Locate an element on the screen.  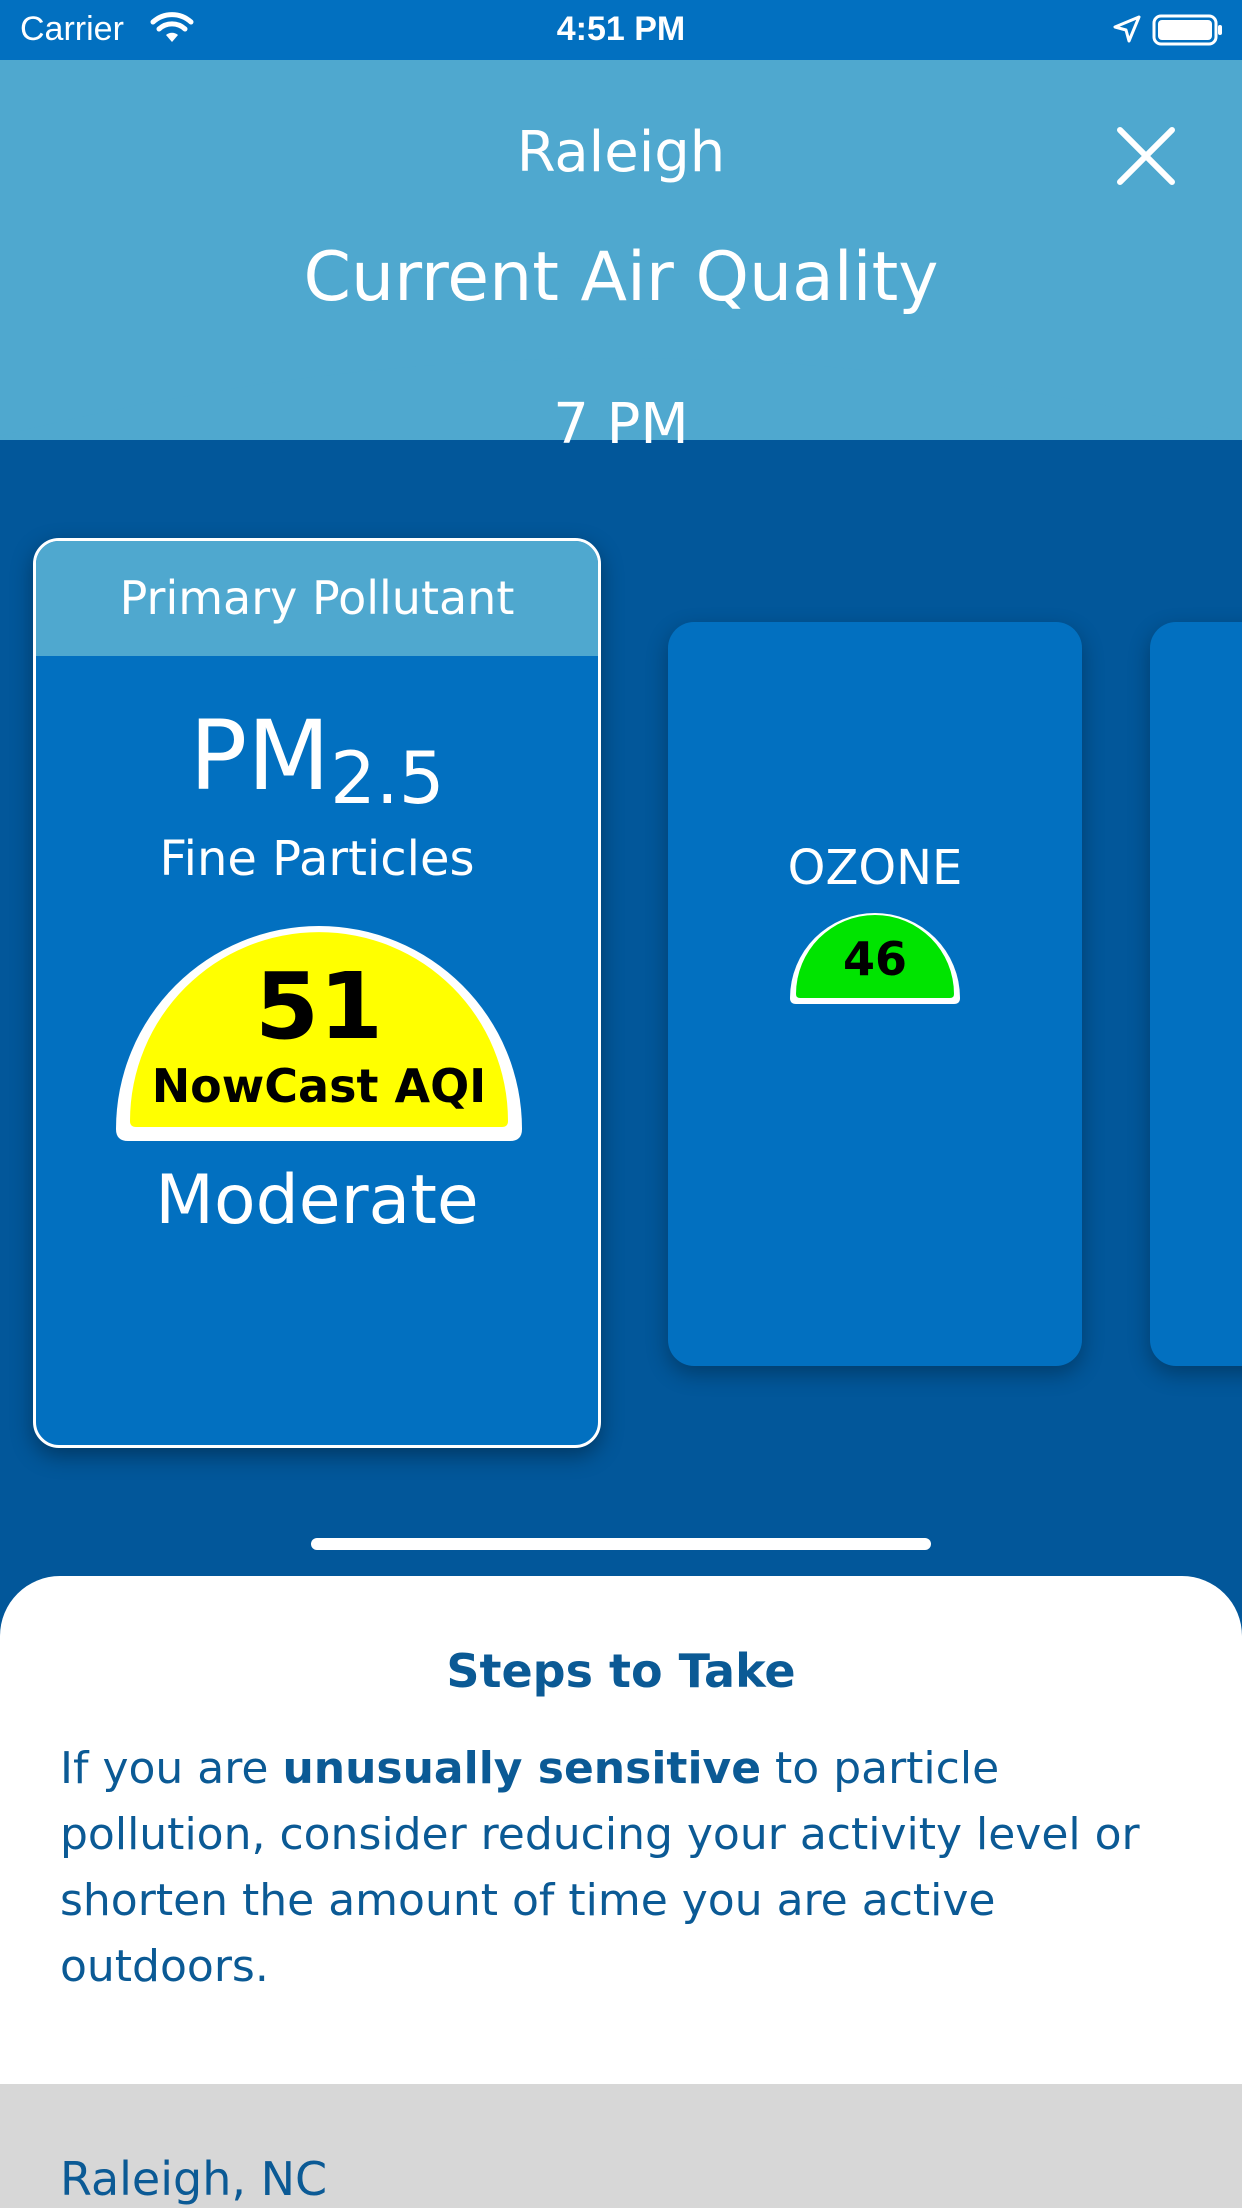
aqi-category: Moderate is located at coordinates (317, 1200).